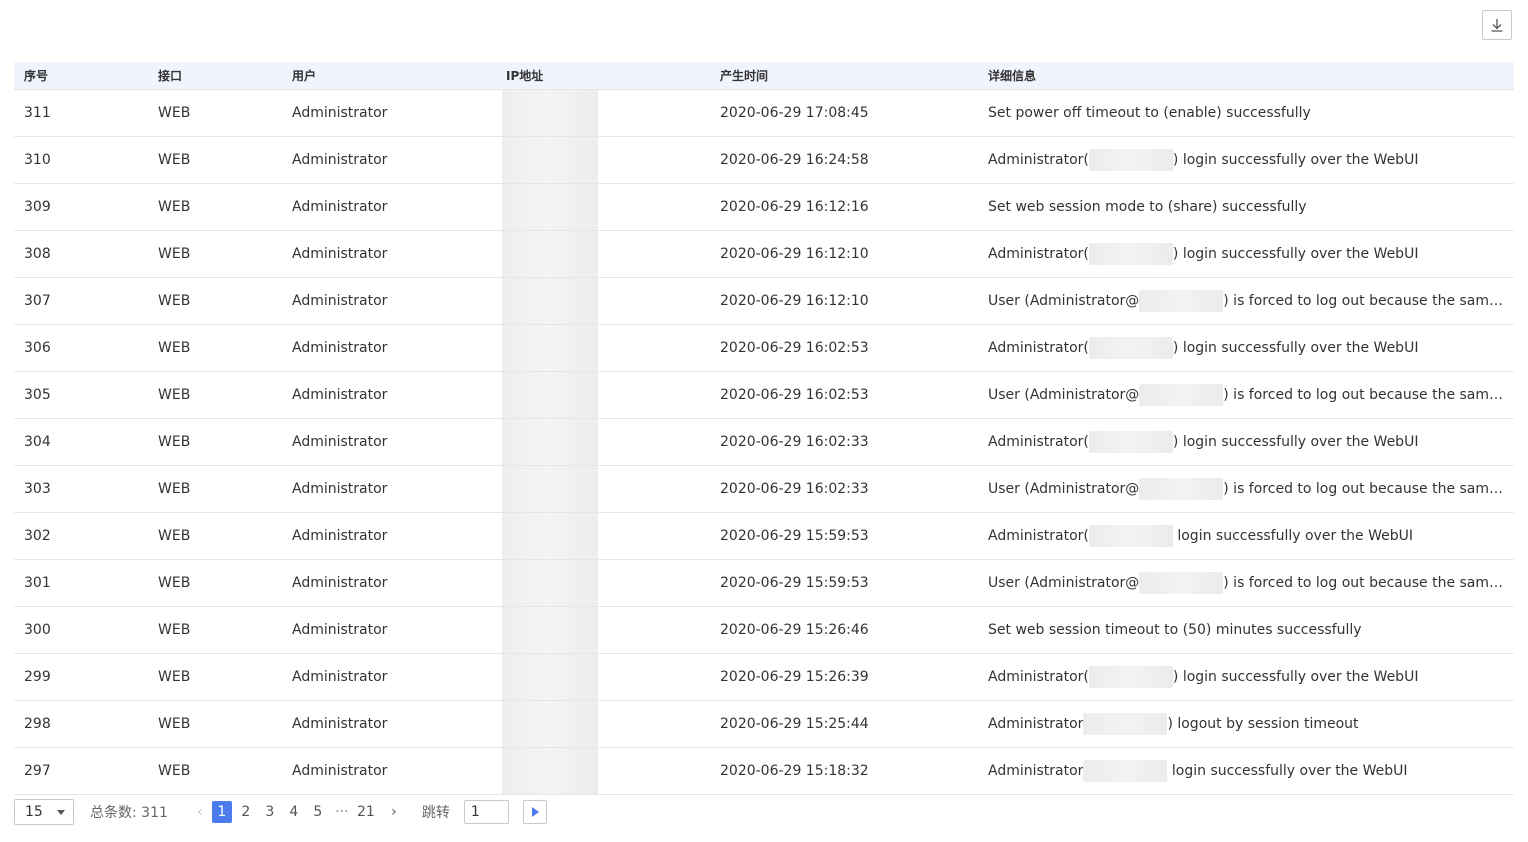 The width and height of the screenshot is (1528, 842). What do you see at coordinates (81, 113) in the screenshot?
I see `cell-index: 311` at bounding box center [81, 113].